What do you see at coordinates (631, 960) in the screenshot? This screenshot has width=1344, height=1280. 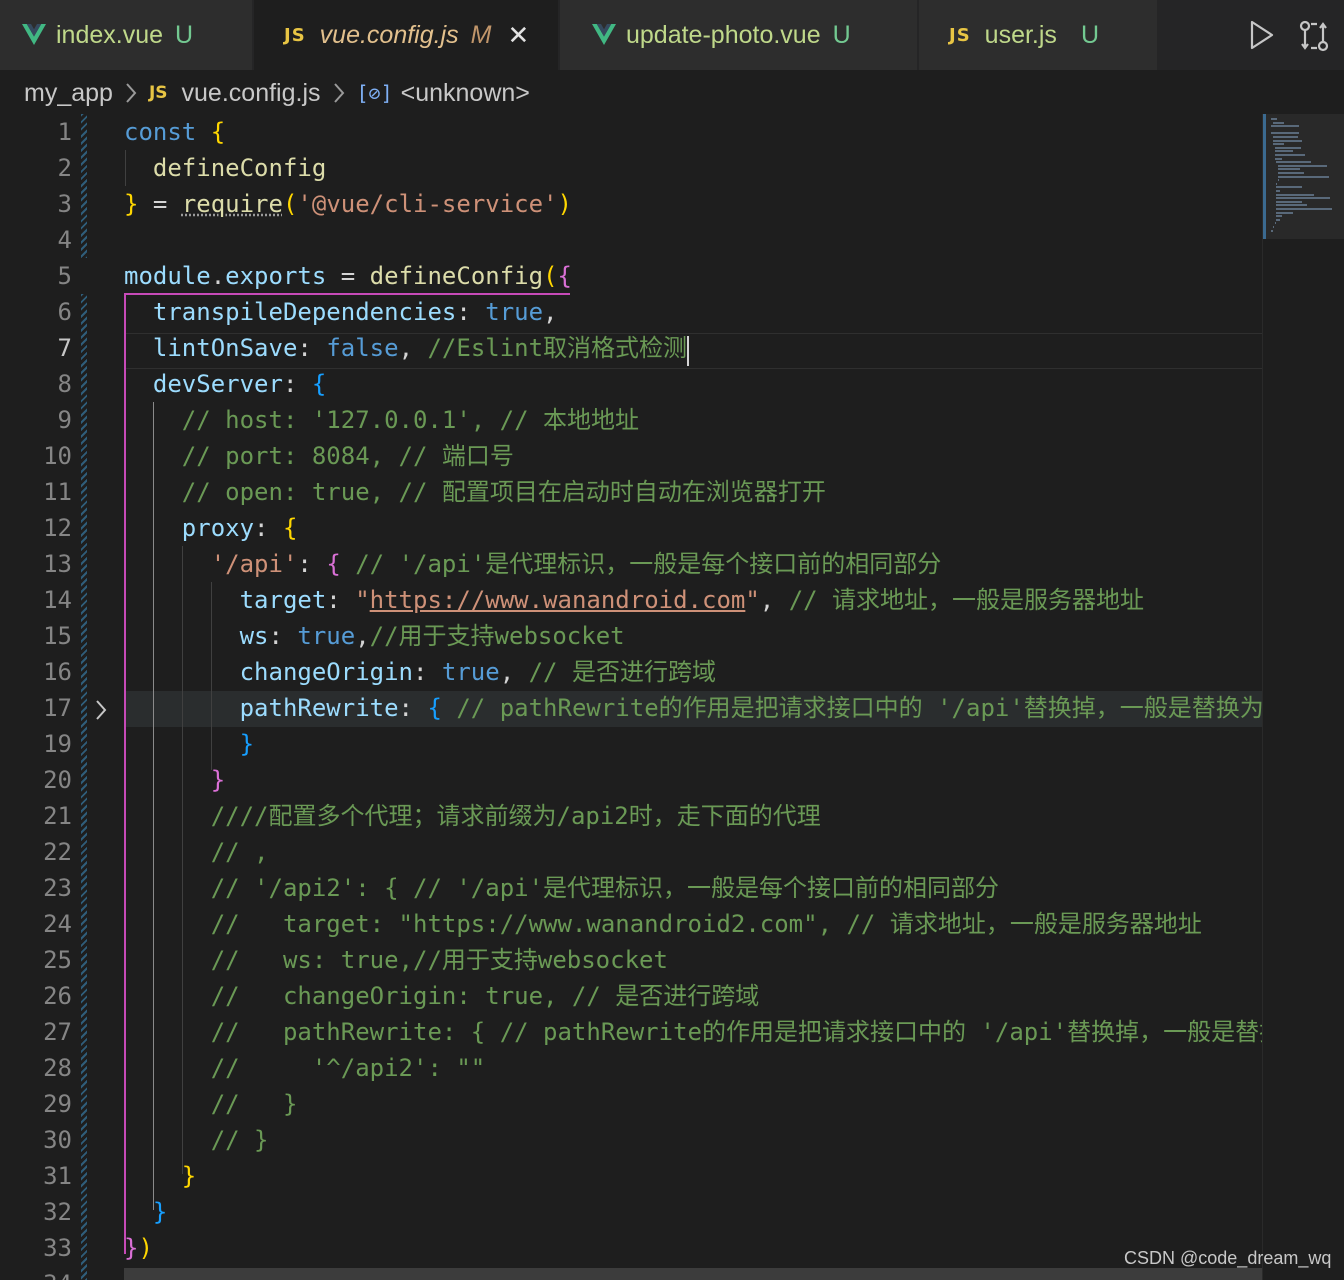 I see `code-line: 25 // ws: true,//用于支持websocket` at bounding box center [631, 960].